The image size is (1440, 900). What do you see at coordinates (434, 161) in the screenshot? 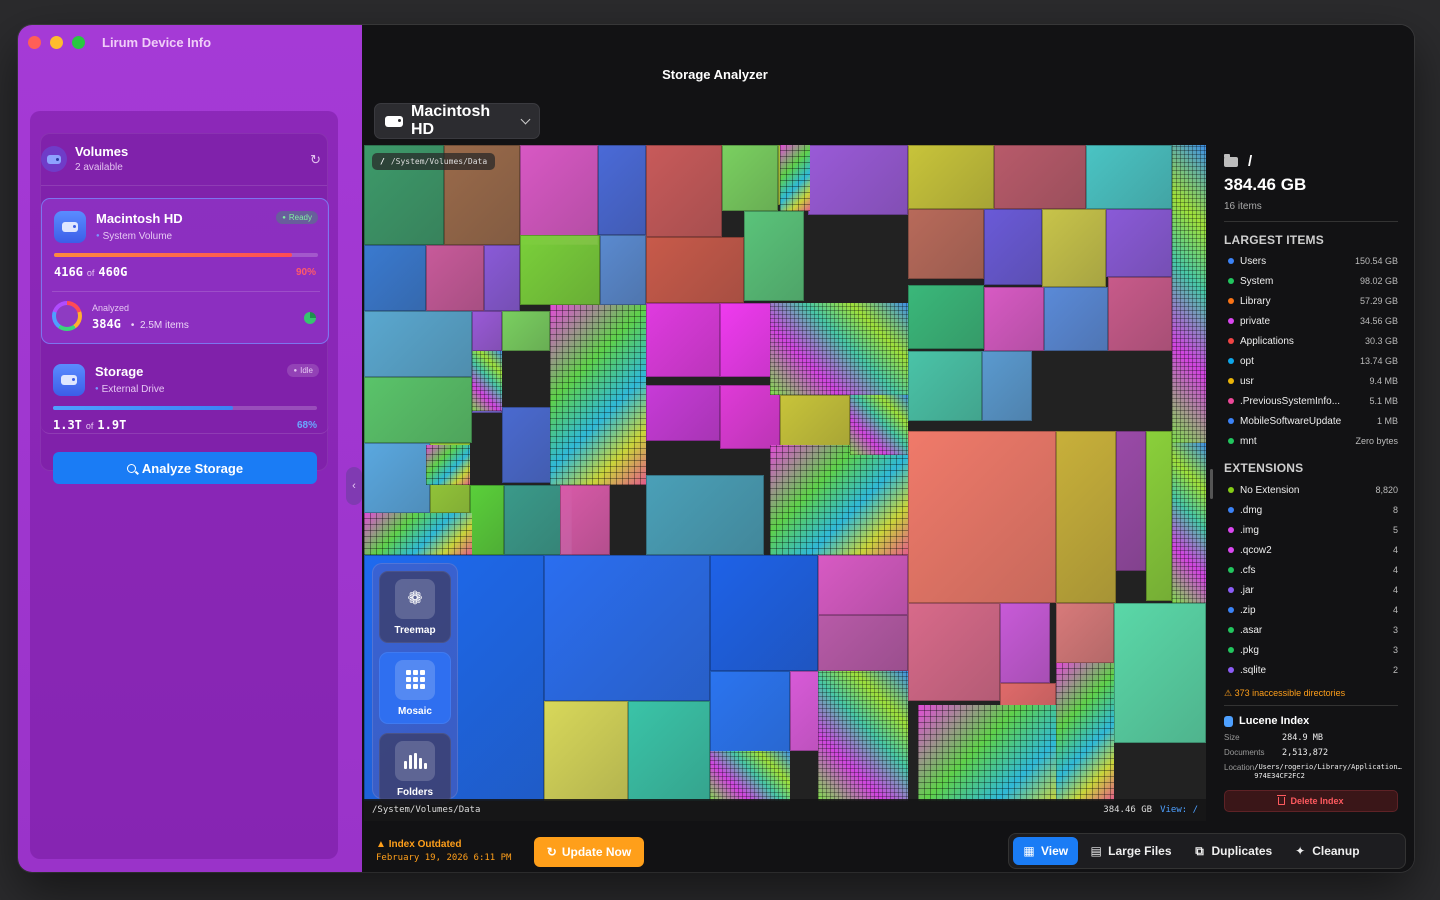
I see `treemap-path-chip: //System/Volumes/Data` at bounding box center [434, 161].